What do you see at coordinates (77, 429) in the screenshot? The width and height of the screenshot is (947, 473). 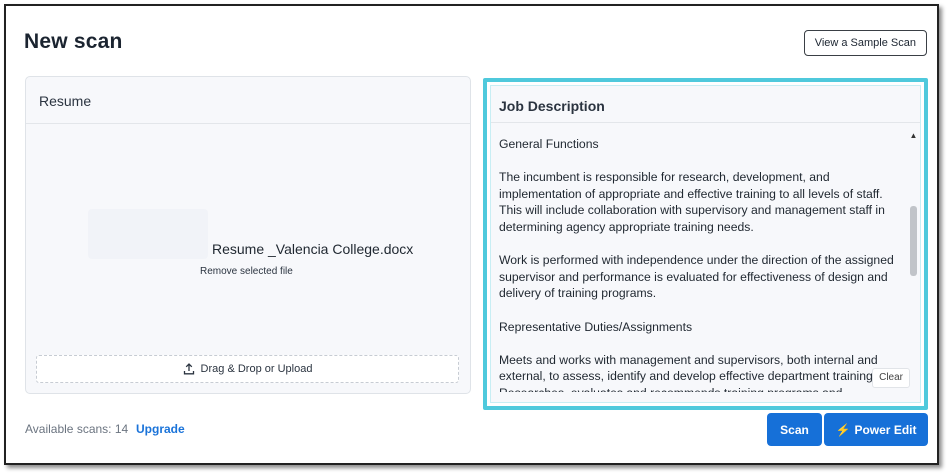 I see `available-scans-count: Available scans: 14` at bounding box center [77, 429].